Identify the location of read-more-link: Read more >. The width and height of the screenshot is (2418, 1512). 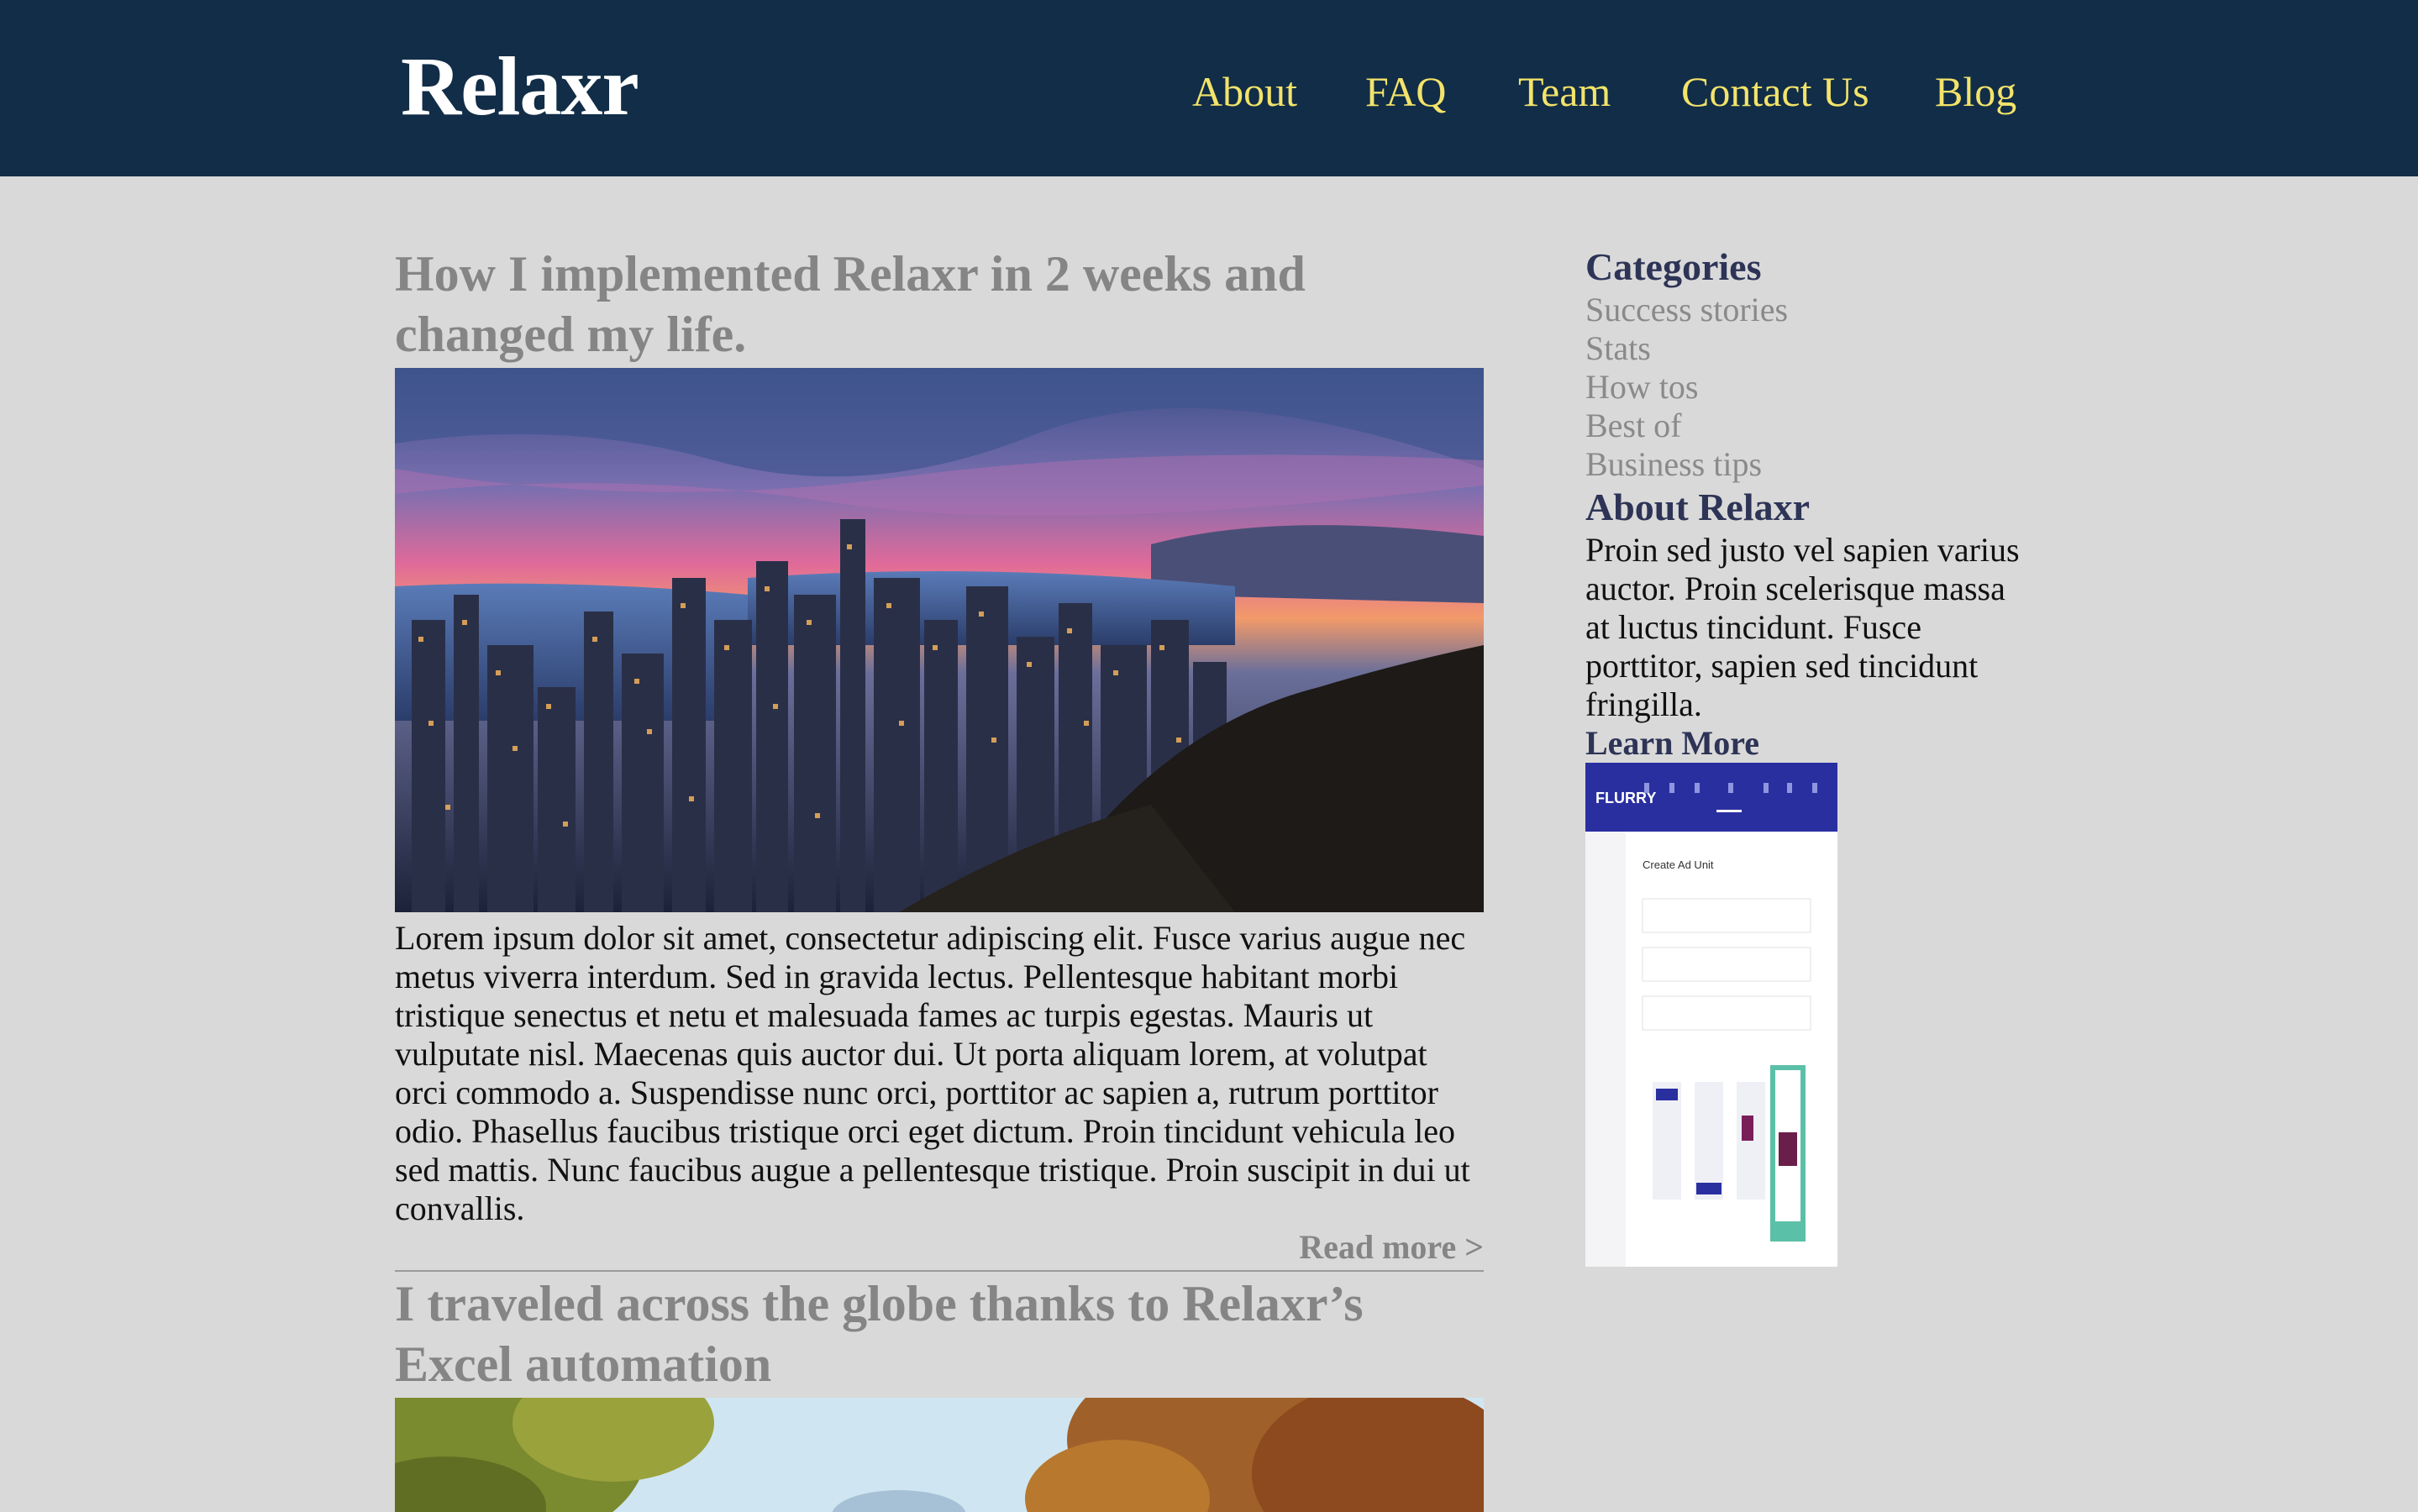
(1391, 1247).